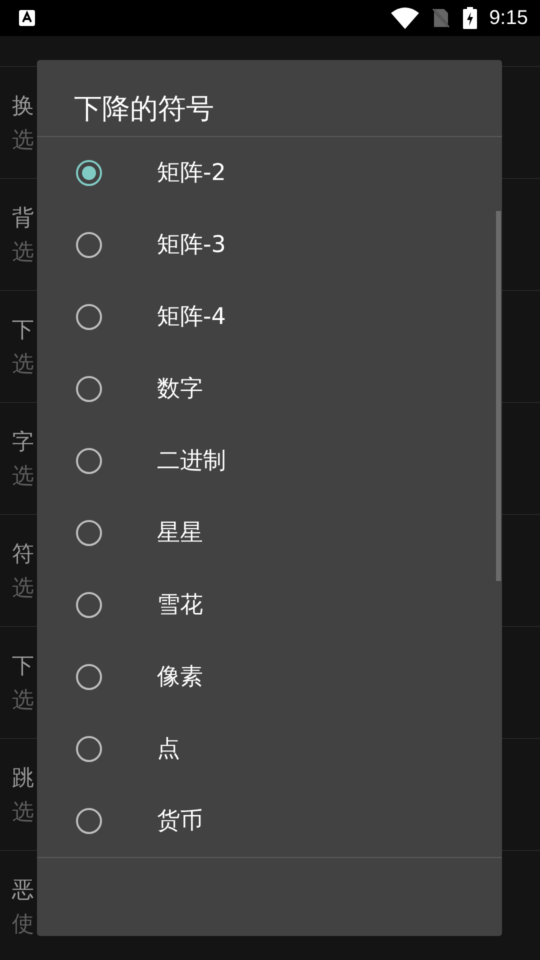 The height and width of the screenshot is (960, 540). I want to click on option-item: 雪花, so click(269, 604).